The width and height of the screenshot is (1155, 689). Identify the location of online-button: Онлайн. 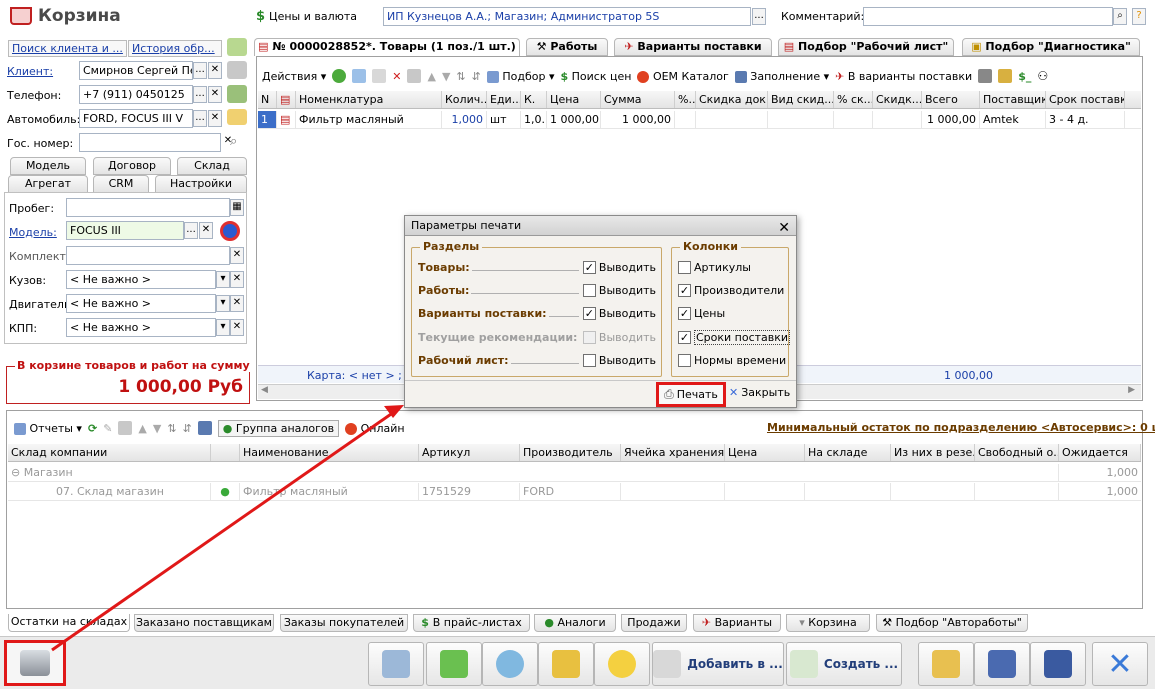
(375, 428).